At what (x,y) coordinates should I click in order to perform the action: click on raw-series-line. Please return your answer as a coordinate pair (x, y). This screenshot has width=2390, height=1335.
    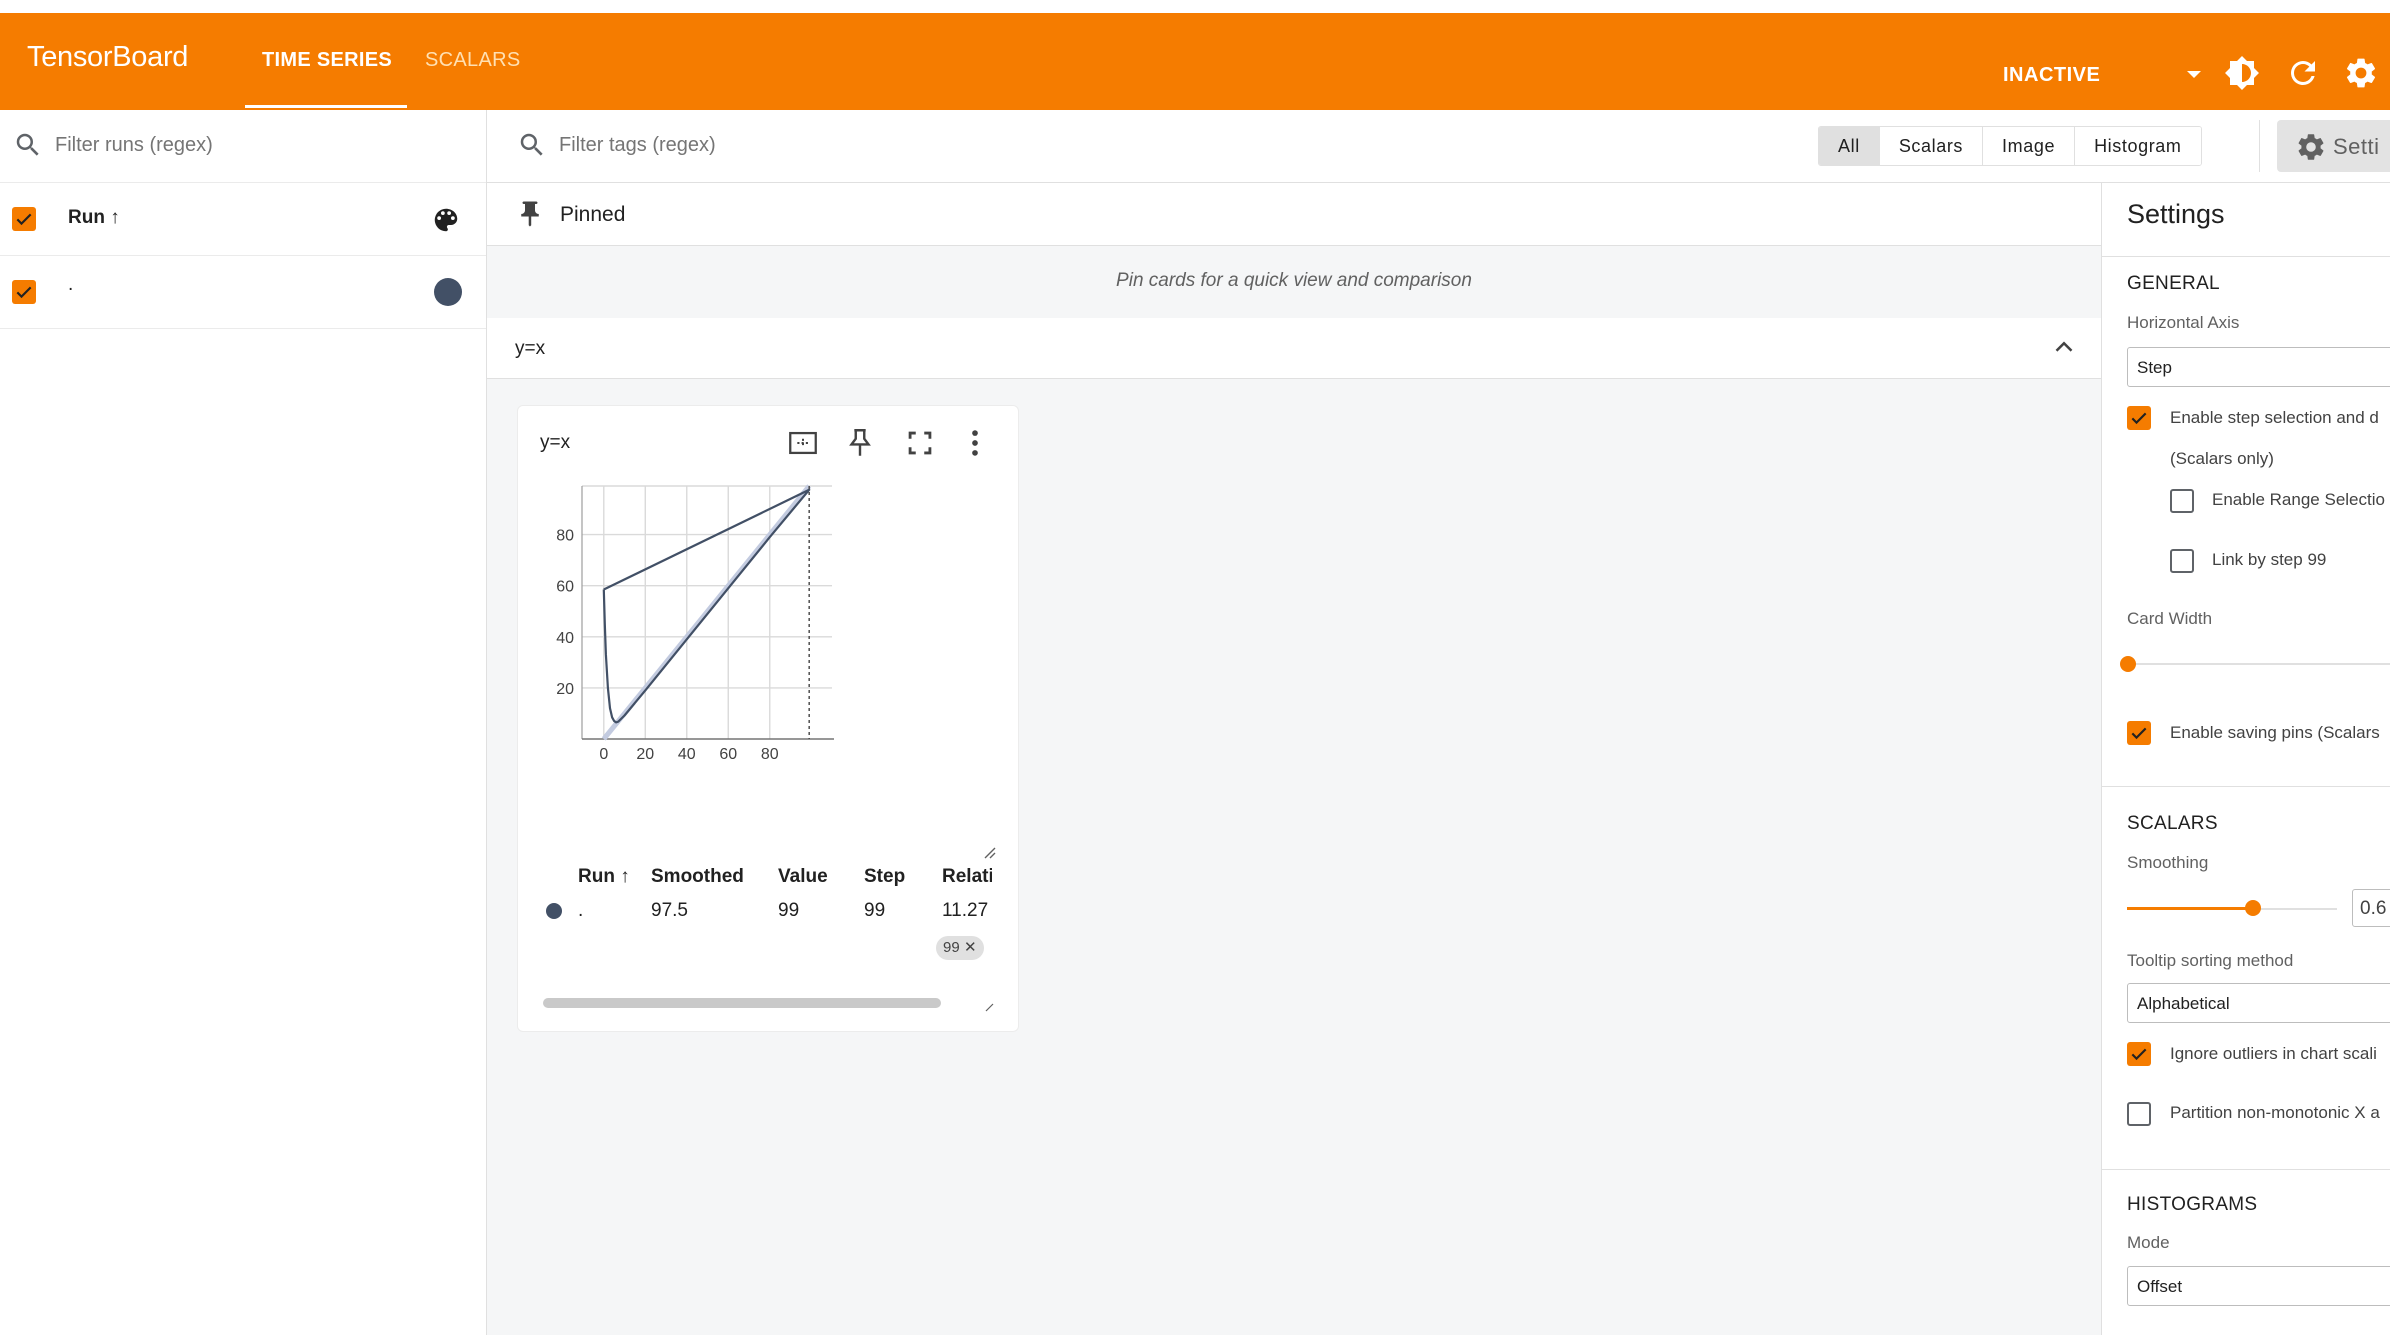
    Looking at the image, I should click on (706, 612).